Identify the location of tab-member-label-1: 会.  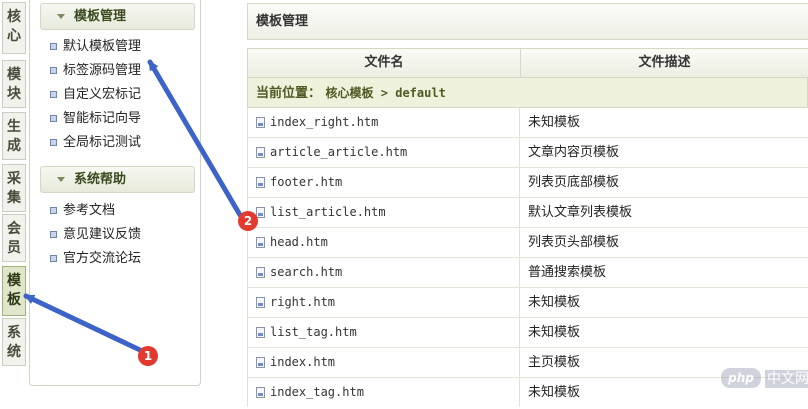
(14, 229).